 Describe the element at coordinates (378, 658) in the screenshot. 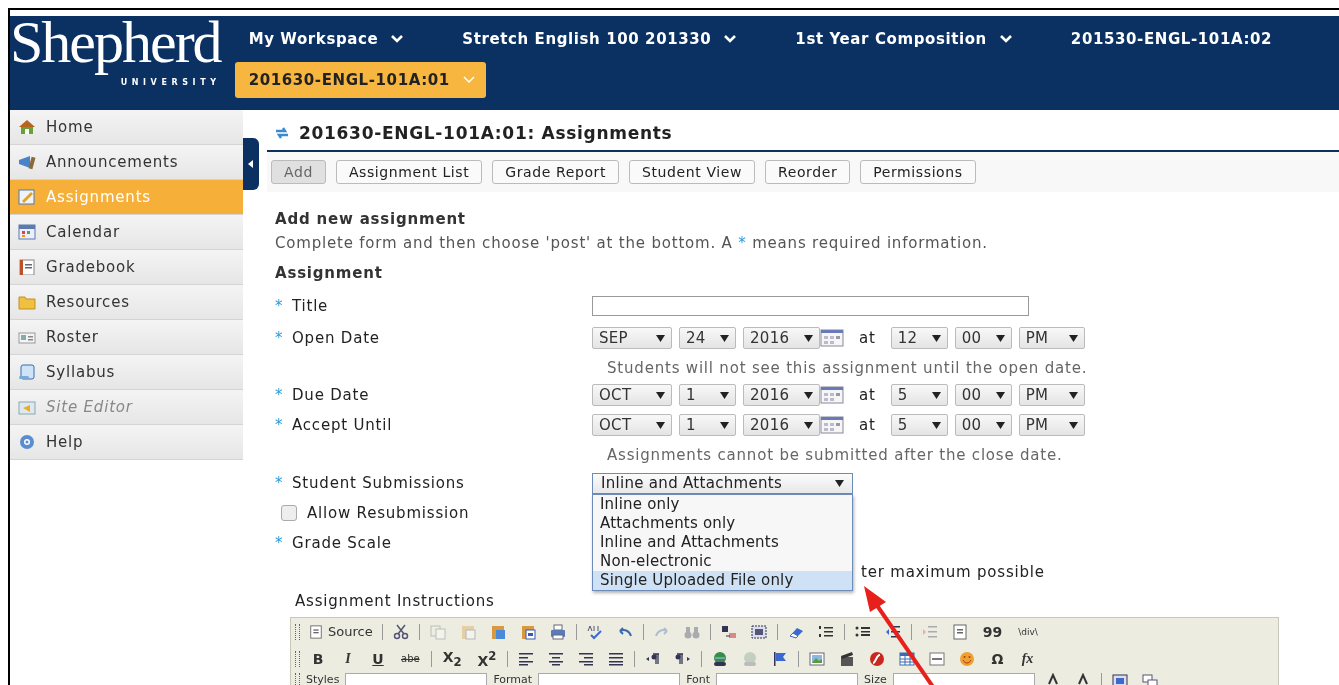

I see `format-button: U` at that location.